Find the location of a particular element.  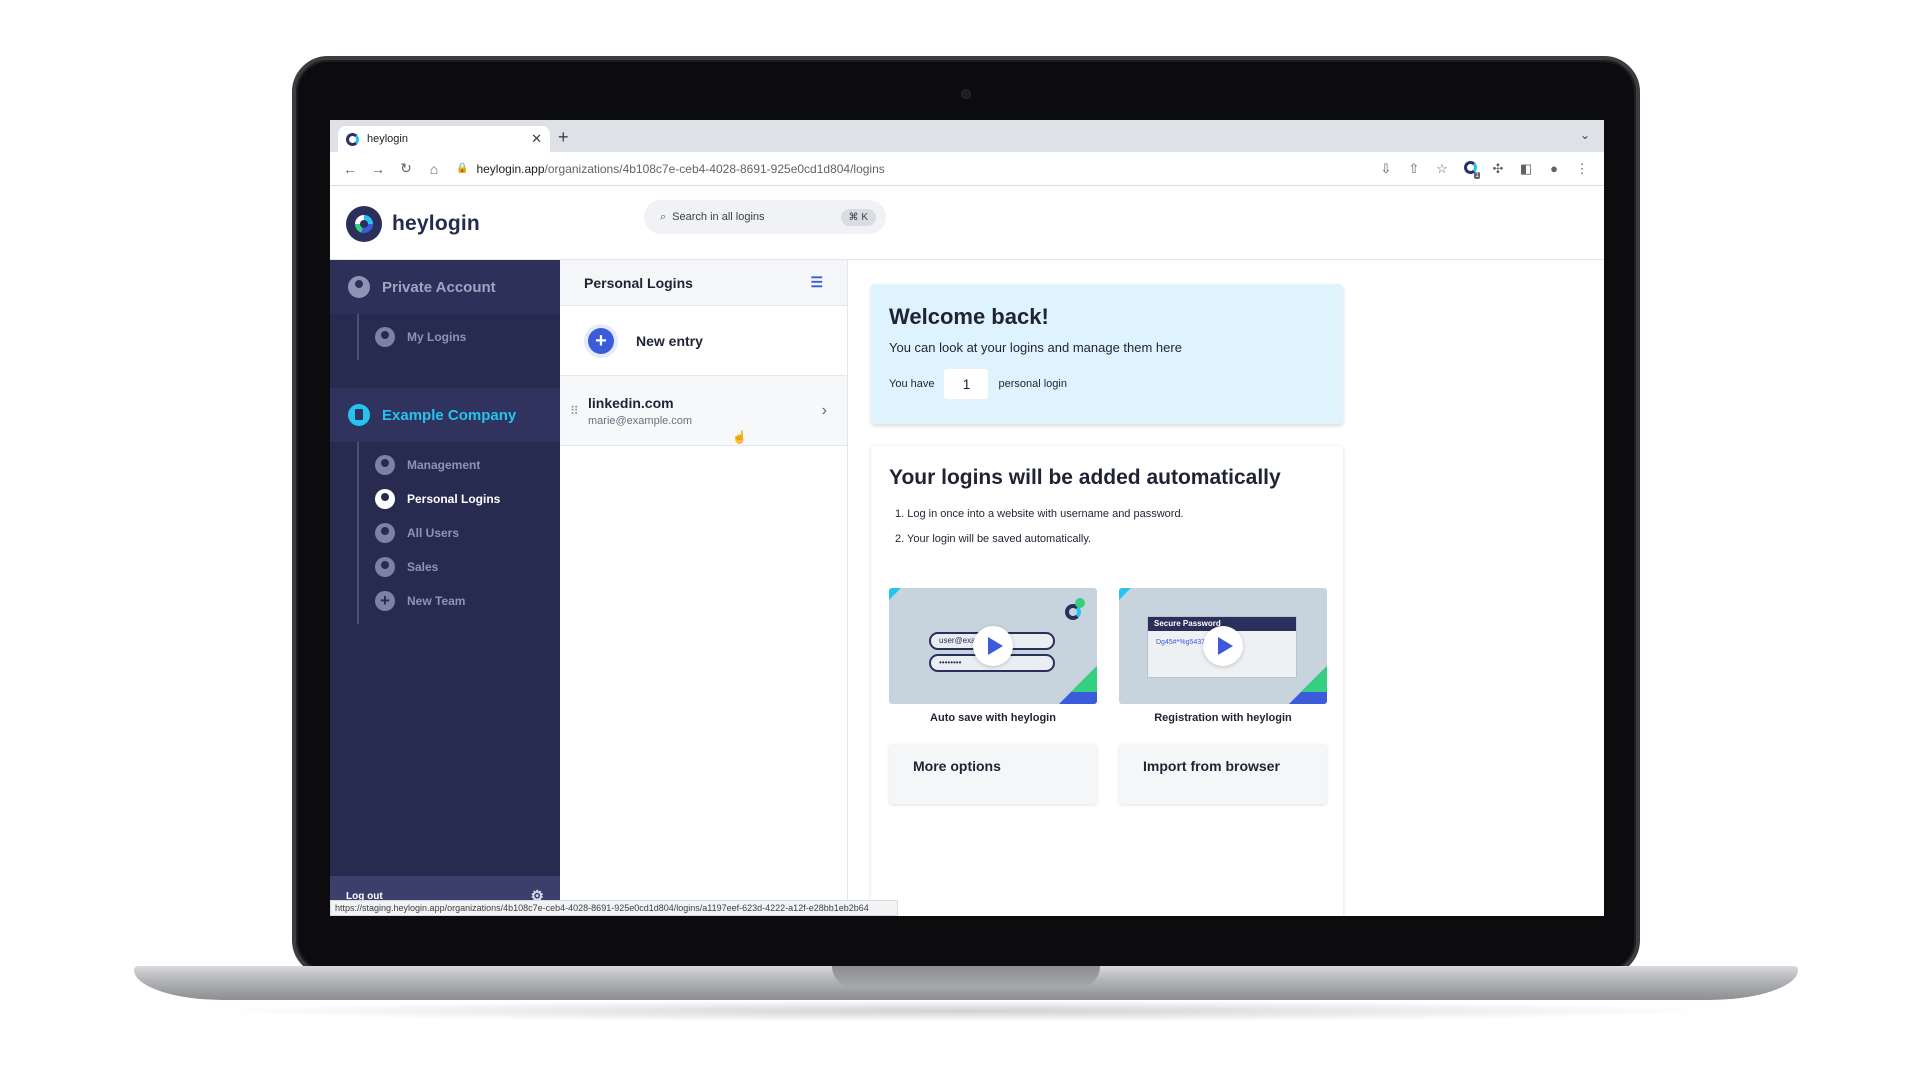

count-prefix: You have is located at coordinates (912, 384).